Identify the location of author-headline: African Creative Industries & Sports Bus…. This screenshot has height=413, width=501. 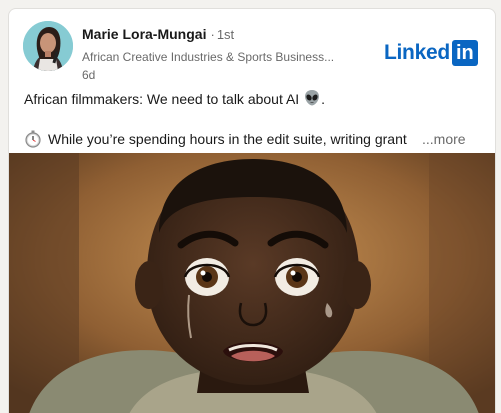
(208, 57).